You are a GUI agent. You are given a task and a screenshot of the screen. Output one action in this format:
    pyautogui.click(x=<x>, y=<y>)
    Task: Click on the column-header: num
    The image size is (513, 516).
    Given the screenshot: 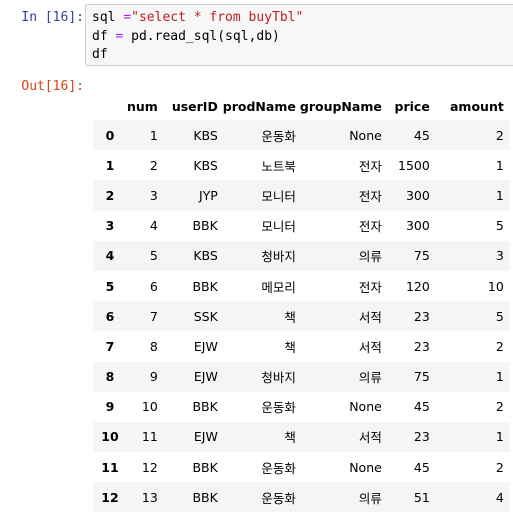 What is the action you would take?
    pyautogui.click(x=142, y=106)
    